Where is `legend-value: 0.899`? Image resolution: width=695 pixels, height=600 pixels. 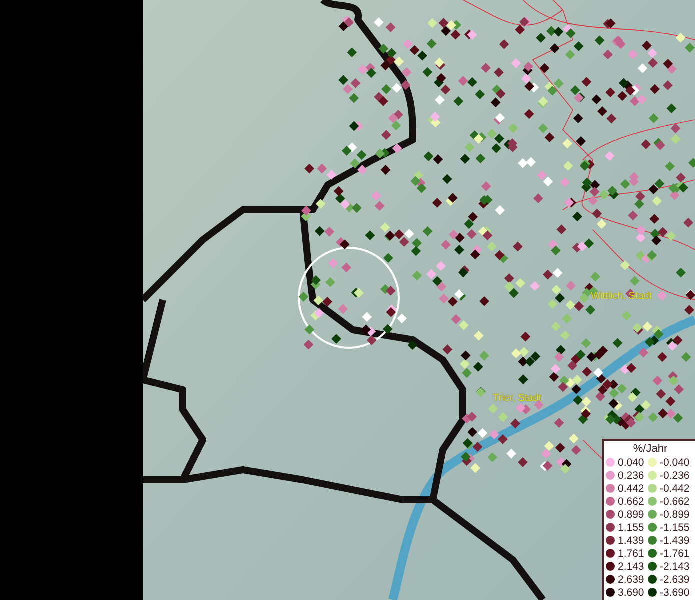 legend-value: 0.899 is located at coordinates (631, 514).